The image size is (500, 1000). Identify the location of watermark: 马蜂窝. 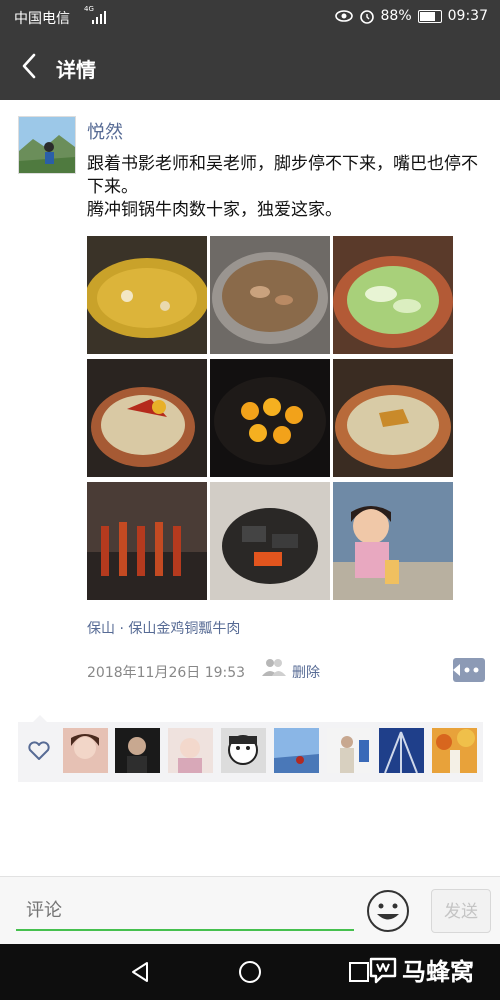
(421, 969).